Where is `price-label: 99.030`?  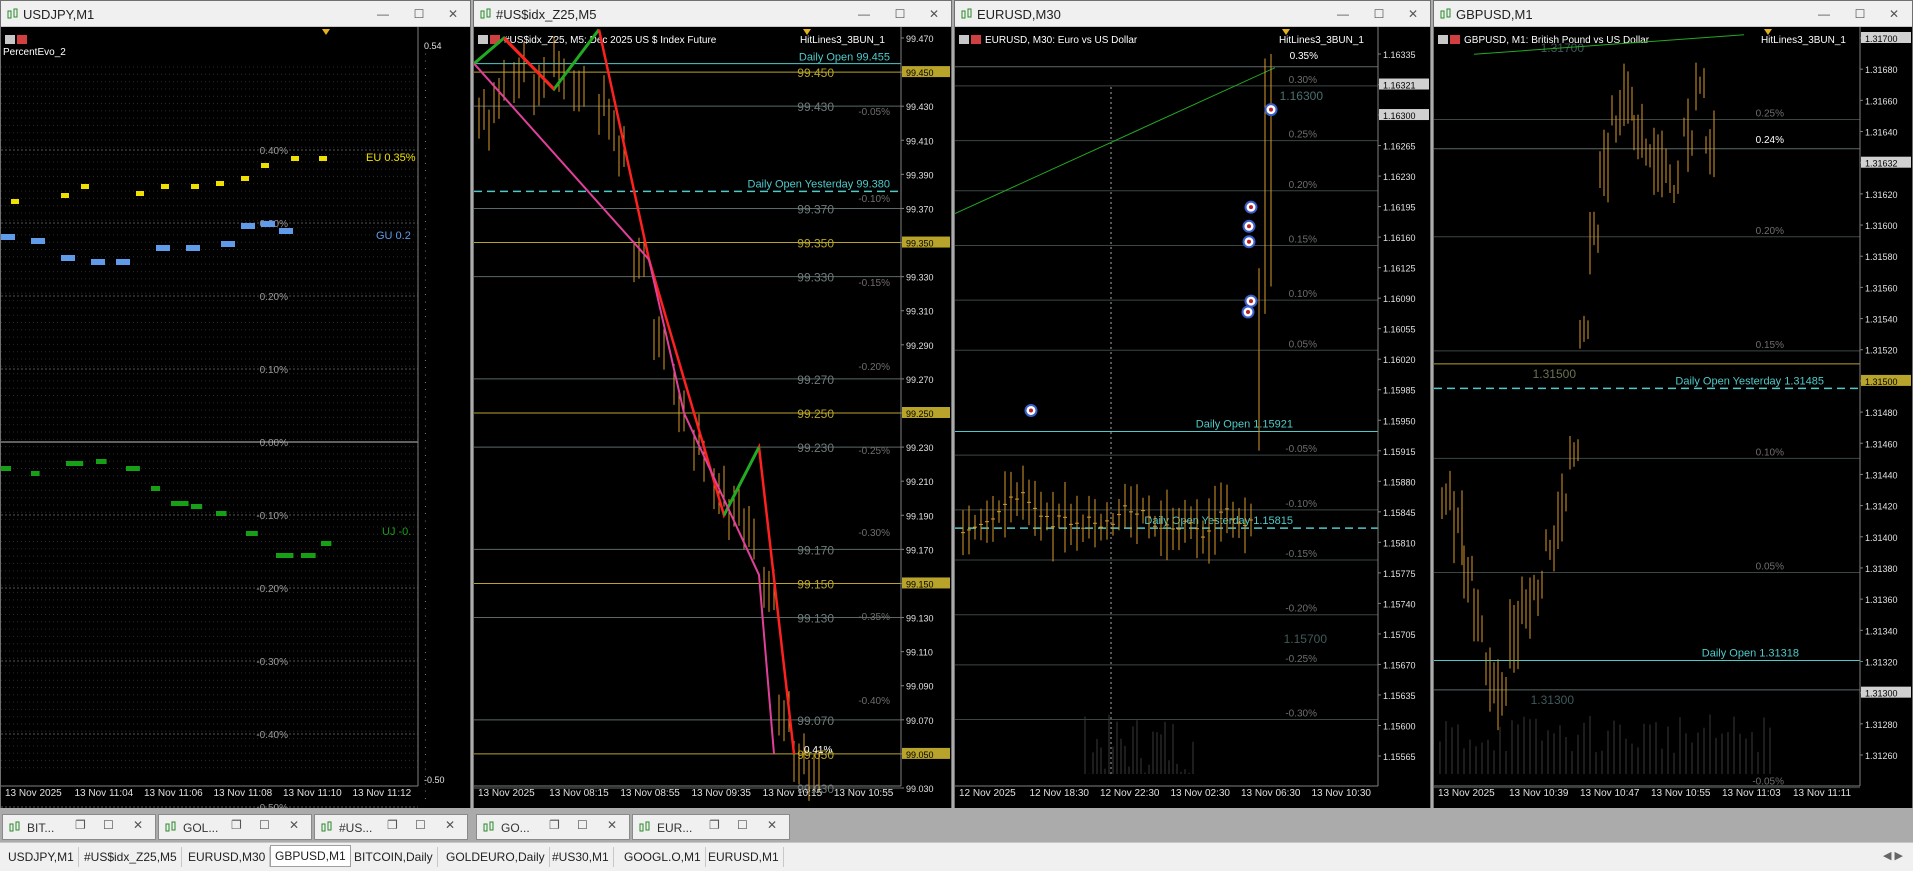 price-label: 99.030 is located at coordinates (920, 789).